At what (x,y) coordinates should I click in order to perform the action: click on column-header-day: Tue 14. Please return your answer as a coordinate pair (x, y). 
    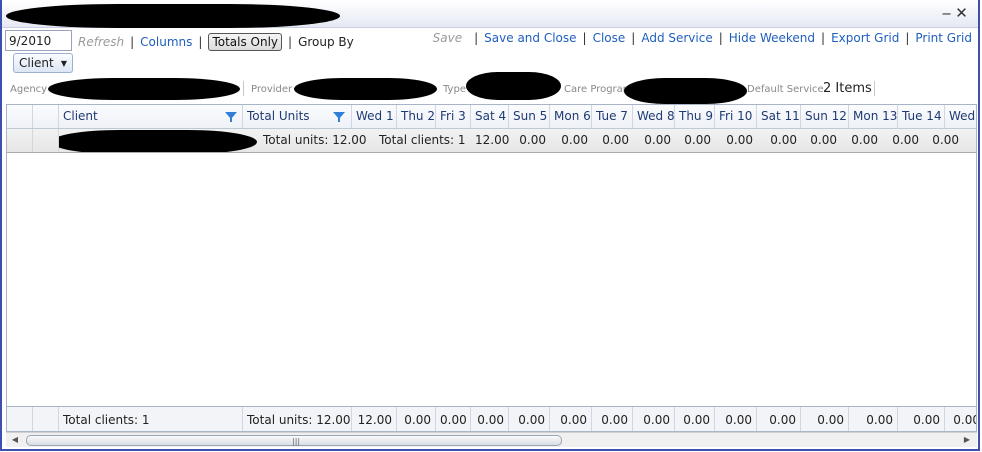
    Looking at the image, I should click on (921, 116).